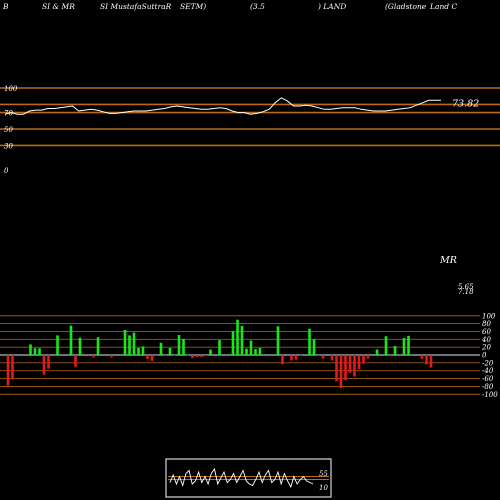 Image resolution: width=500 pixels, height=500 pixels. Describe the element at coordinates (5, 6) in the screenshot. I see `header-item: B` at that location.